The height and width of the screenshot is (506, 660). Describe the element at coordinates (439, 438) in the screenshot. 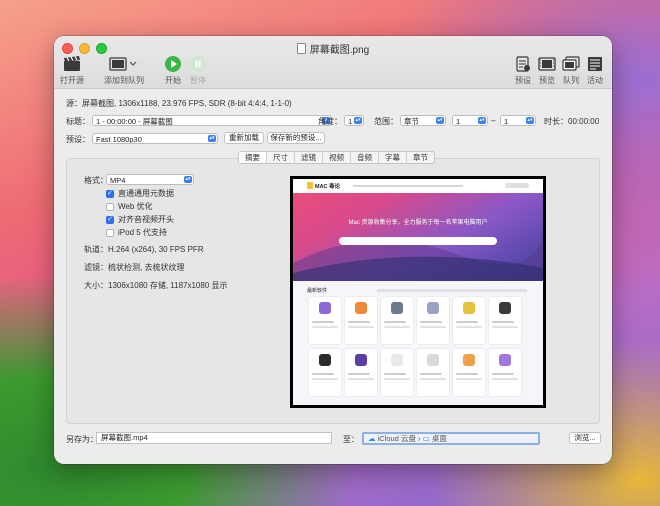

I see `location-folder: 桌面` at that location.